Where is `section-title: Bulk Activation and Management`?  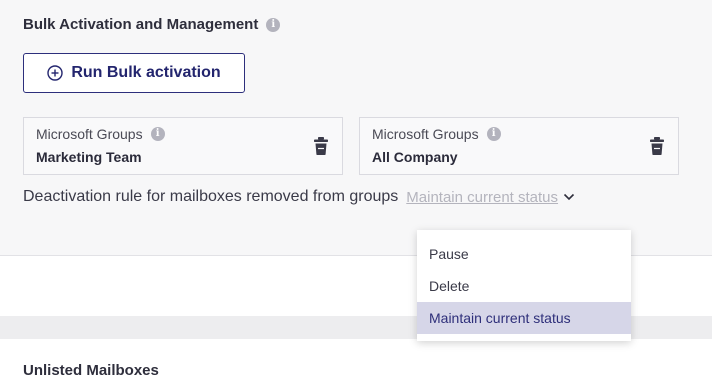
section-title: Bulk Activation and Management is located at coordinates (141, 24).